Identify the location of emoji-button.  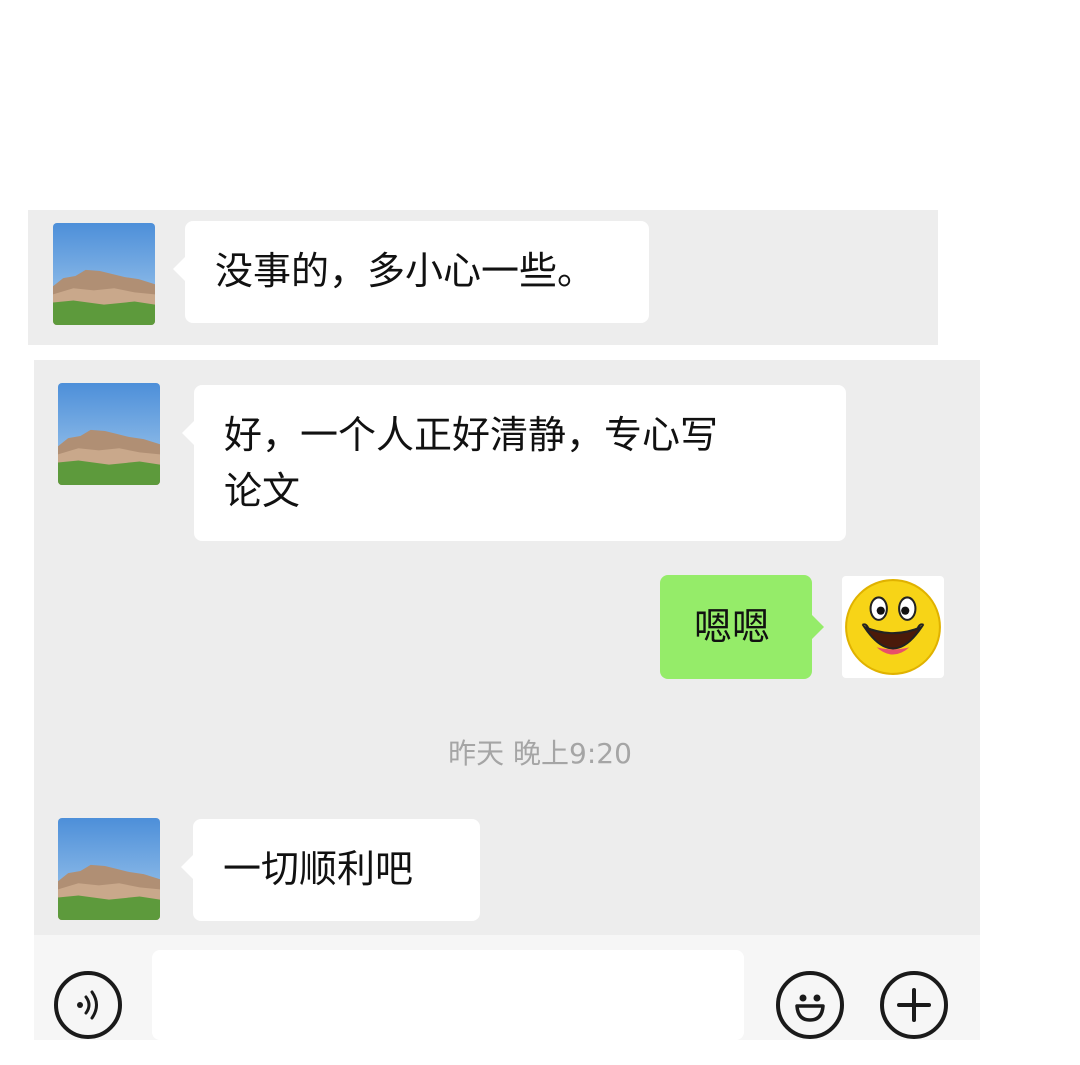
(810, 1005).